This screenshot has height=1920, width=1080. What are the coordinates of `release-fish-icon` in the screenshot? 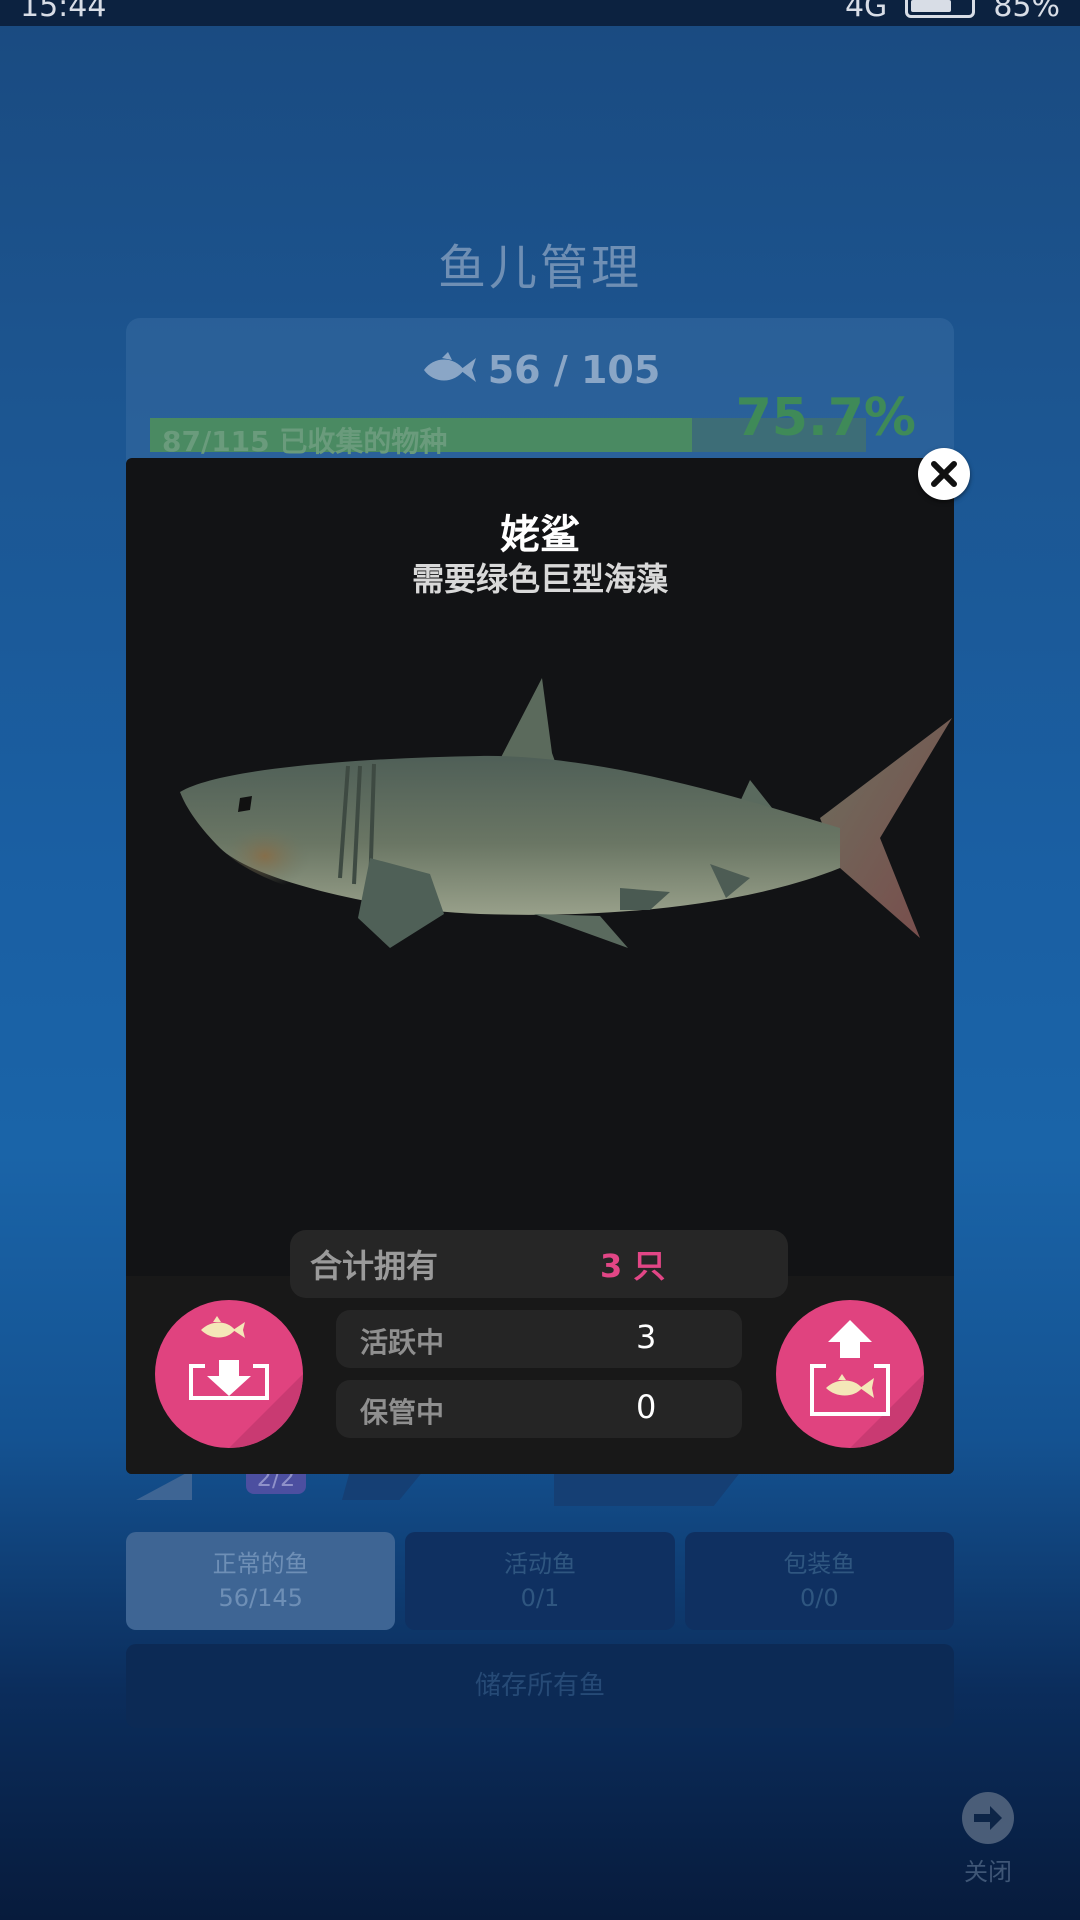 It's located at (867, 1384).